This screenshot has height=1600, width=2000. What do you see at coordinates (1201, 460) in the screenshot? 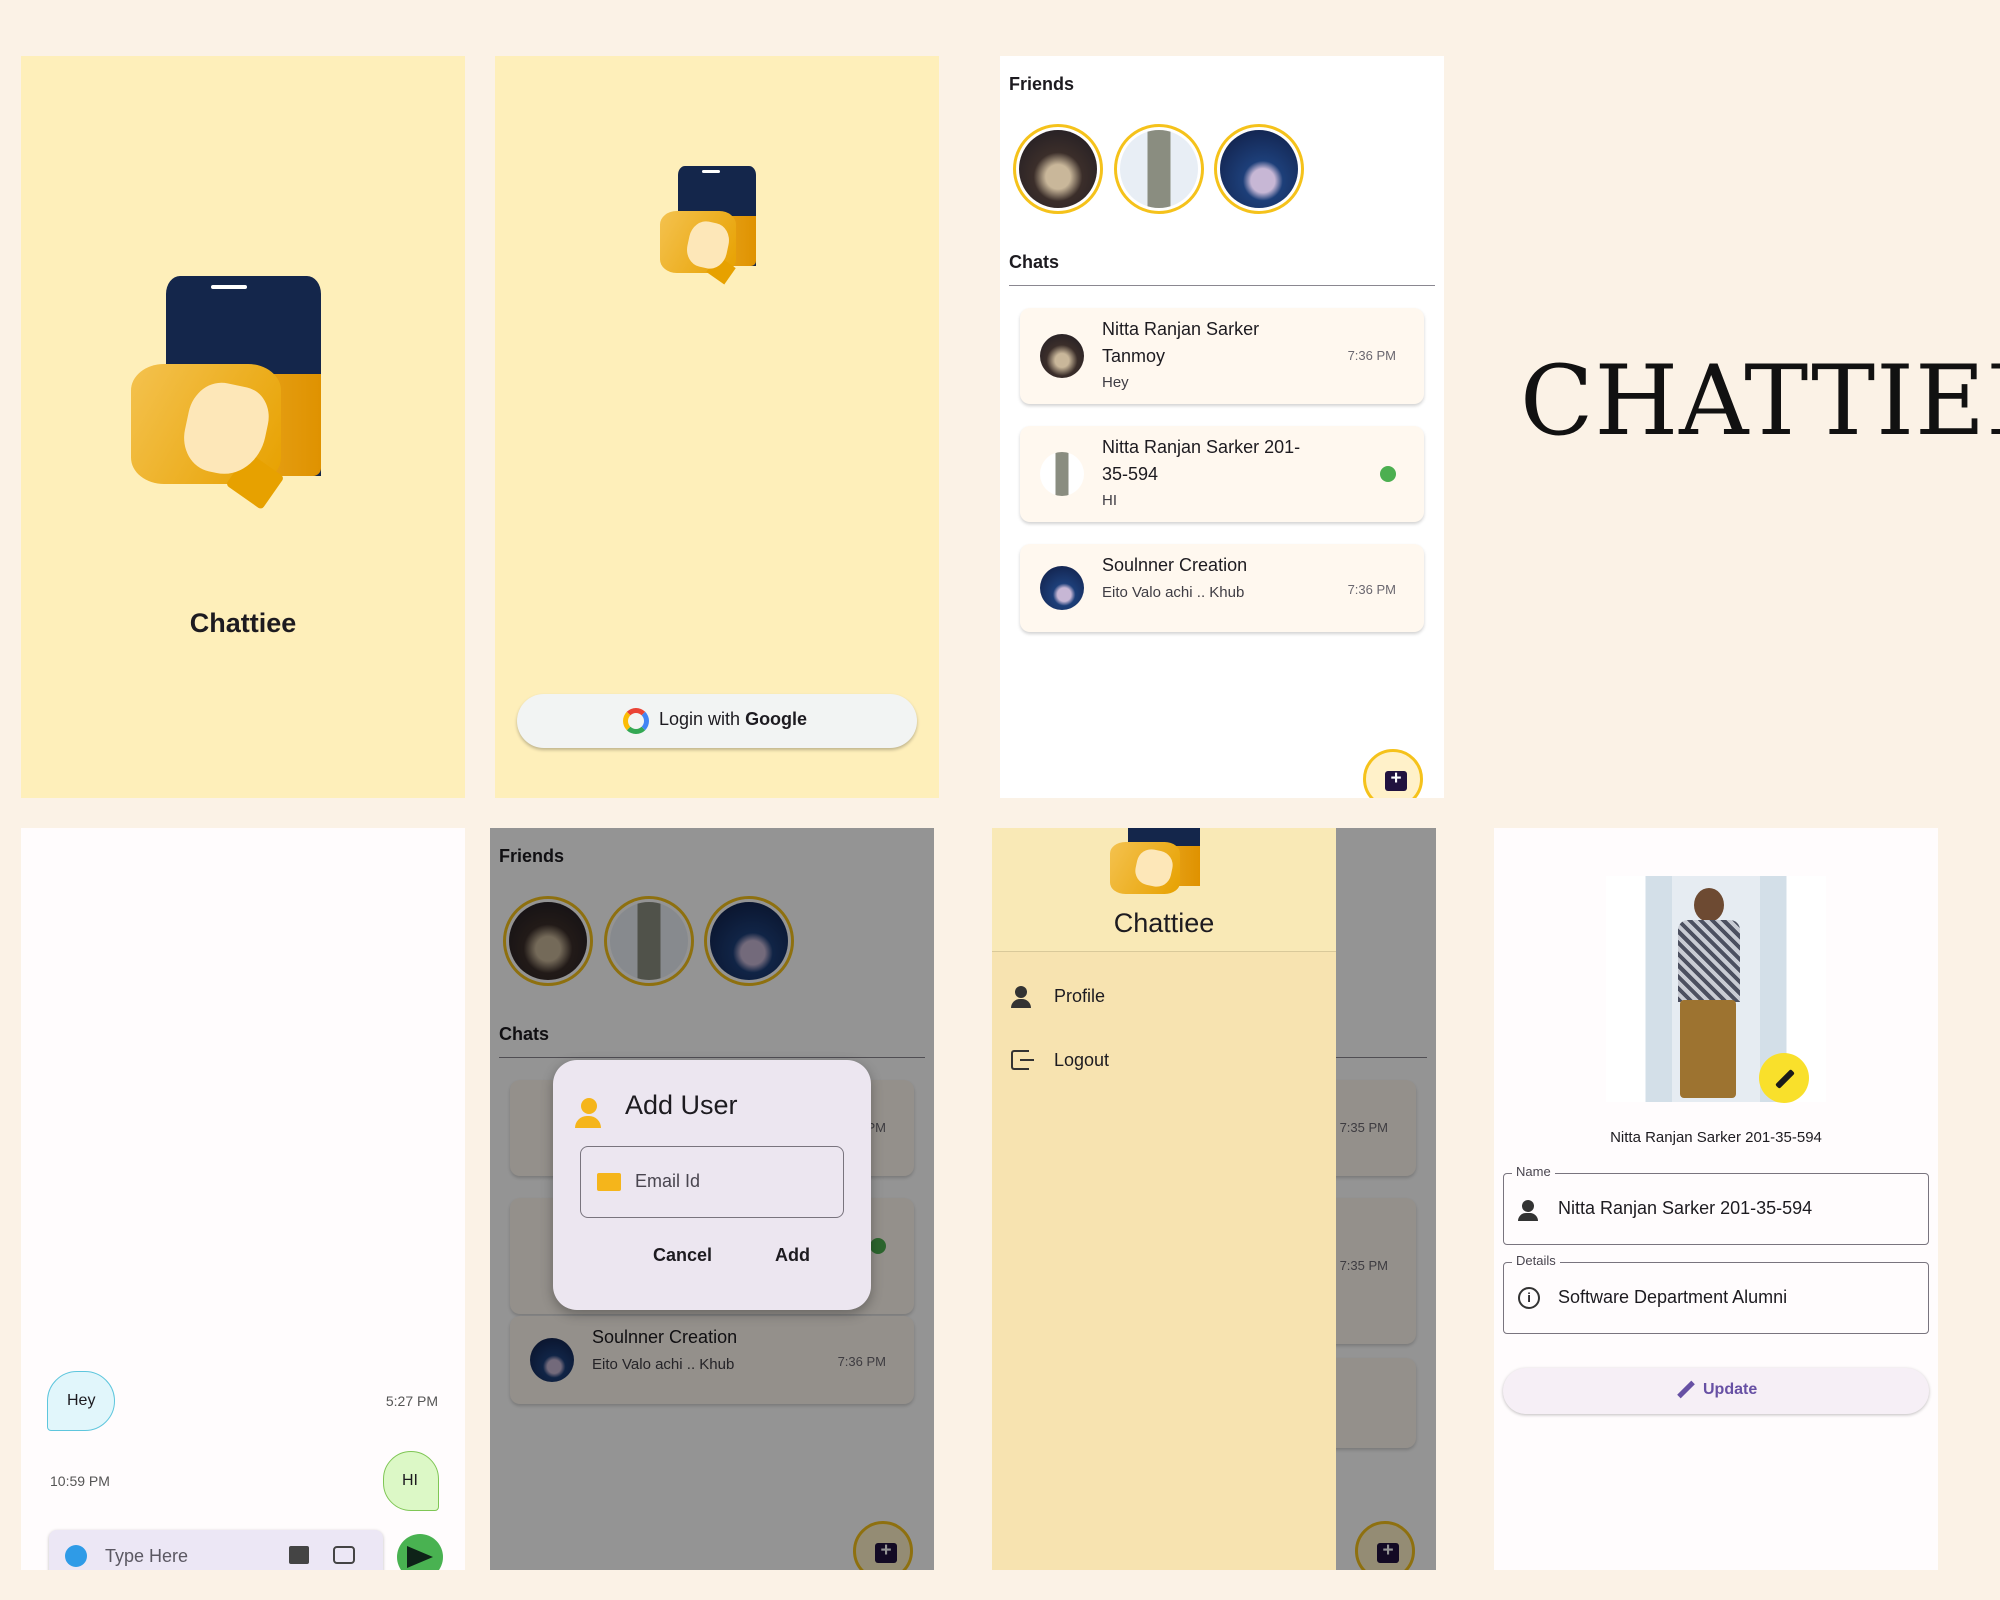
I see `chat-name: Nitta Ranjan Sarker 201-35-594` at bounding box center [1201, 460].